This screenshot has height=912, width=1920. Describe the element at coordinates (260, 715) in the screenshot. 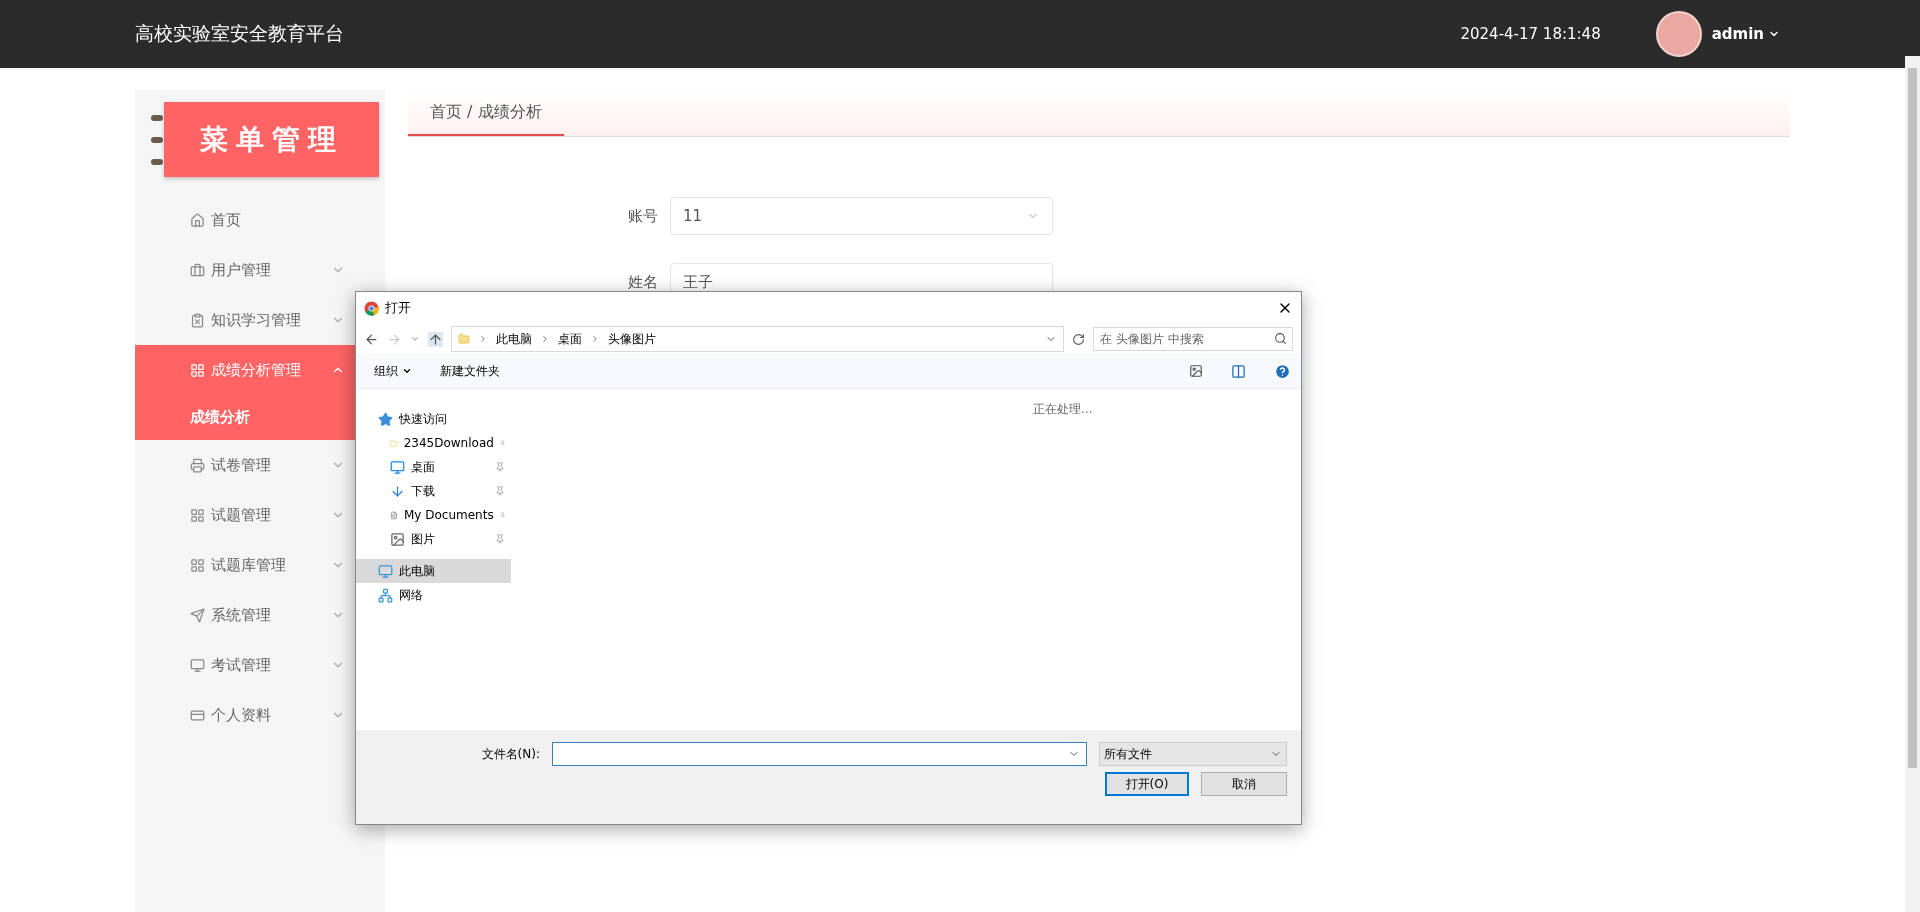

I see `menu-item: 个人资料` at that location.